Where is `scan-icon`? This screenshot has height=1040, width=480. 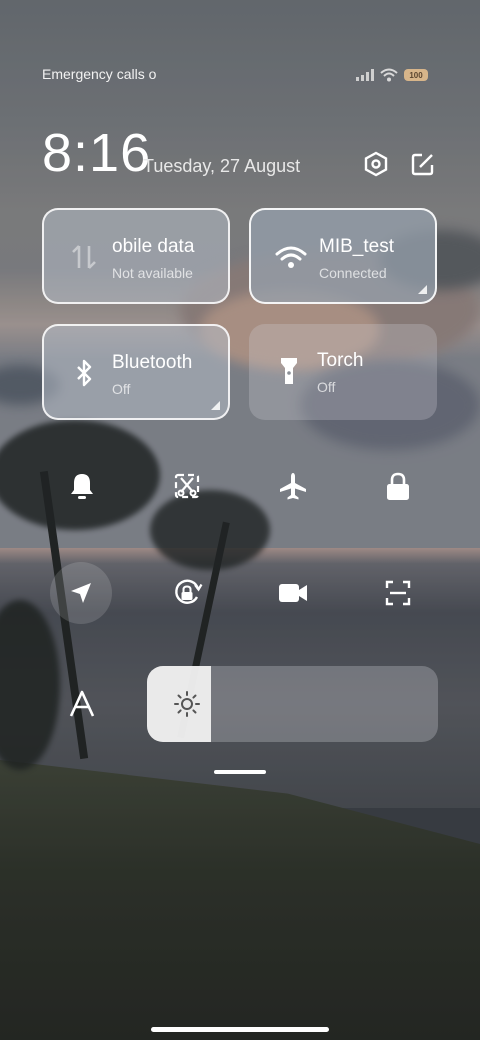 scan-icon is located at coordinates (398, 593).